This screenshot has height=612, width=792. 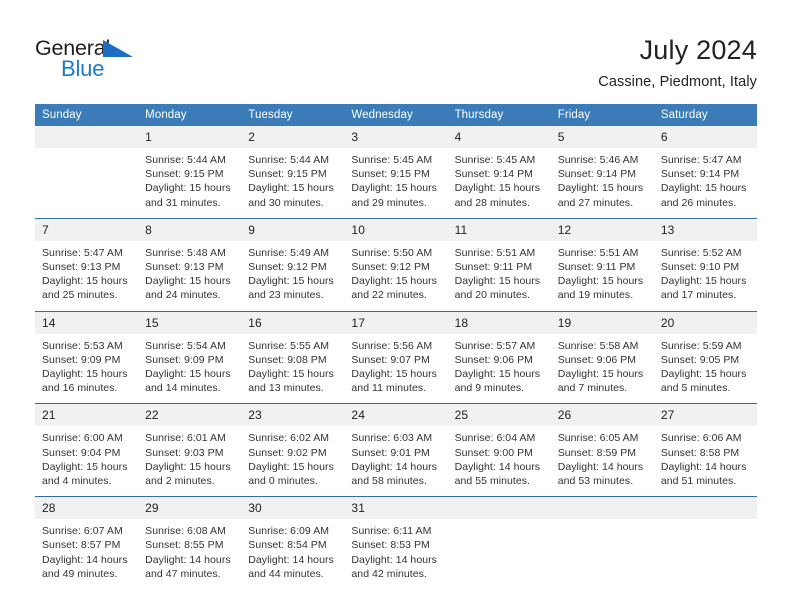 I want to click on day-number: 15, so click(x=190, y=322).